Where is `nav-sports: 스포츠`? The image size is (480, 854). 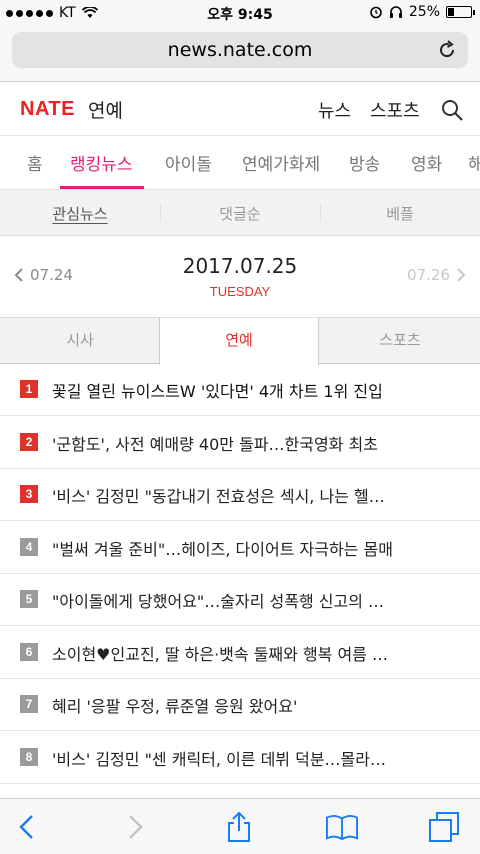 nav-sports: 스포츠 is located at coordinates (395, 110).